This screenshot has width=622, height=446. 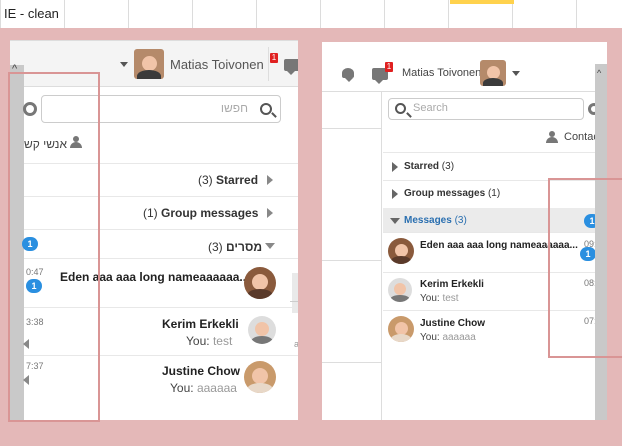 I want to click on left-user-menu: Matias Toivonen, so click(x=192, y=64).